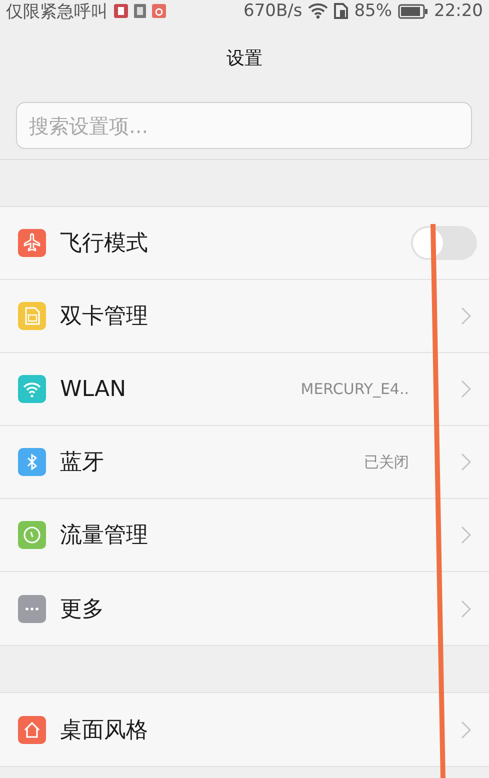 Image resolution: width=489 pixels, height=778 pixels. I want to click on toggle-switch, so click(444, 243).